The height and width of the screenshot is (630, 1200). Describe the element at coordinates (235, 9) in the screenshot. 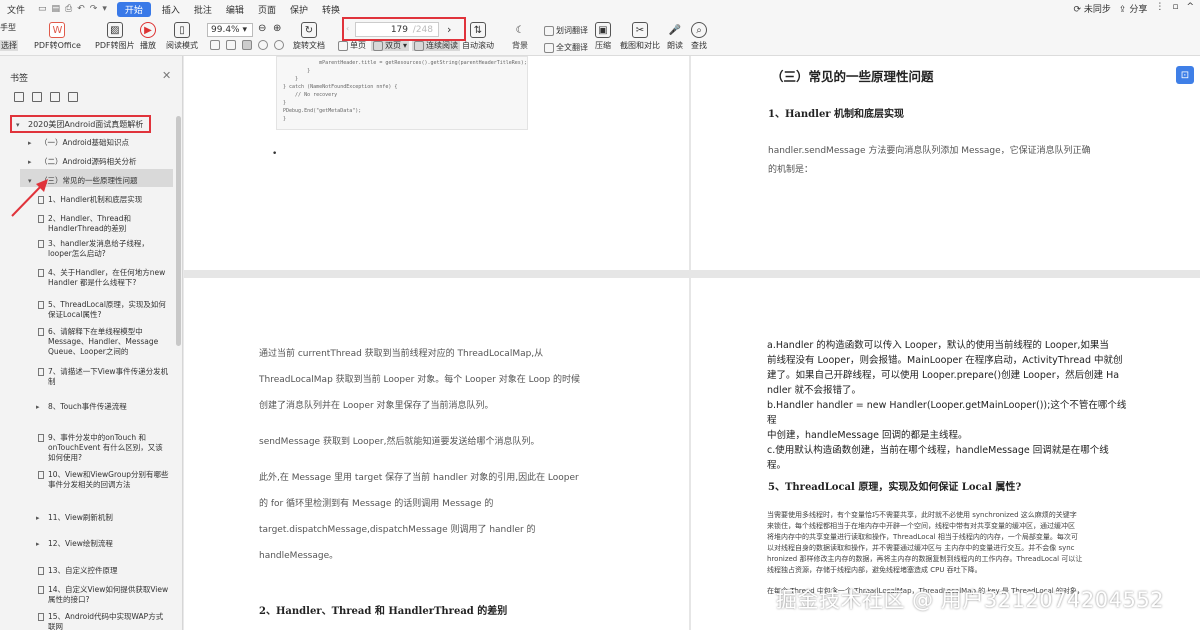

I see `menu-edit: 编辑` at that location.